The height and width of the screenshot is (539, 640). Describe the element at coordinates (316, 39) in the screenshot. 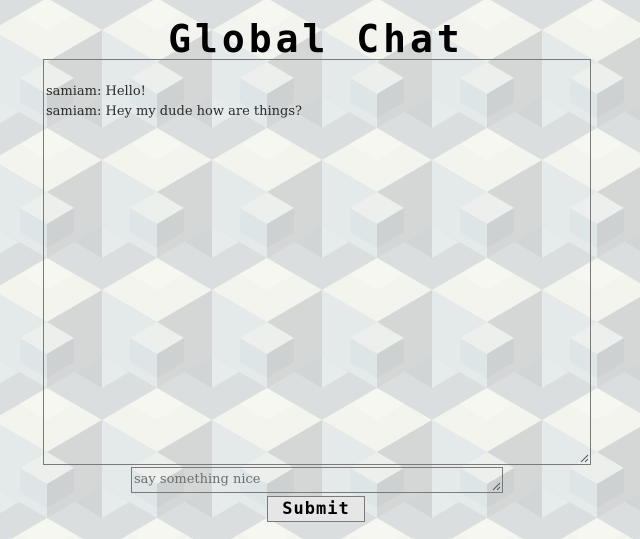

I see `page-title: Global Chat` at that location.